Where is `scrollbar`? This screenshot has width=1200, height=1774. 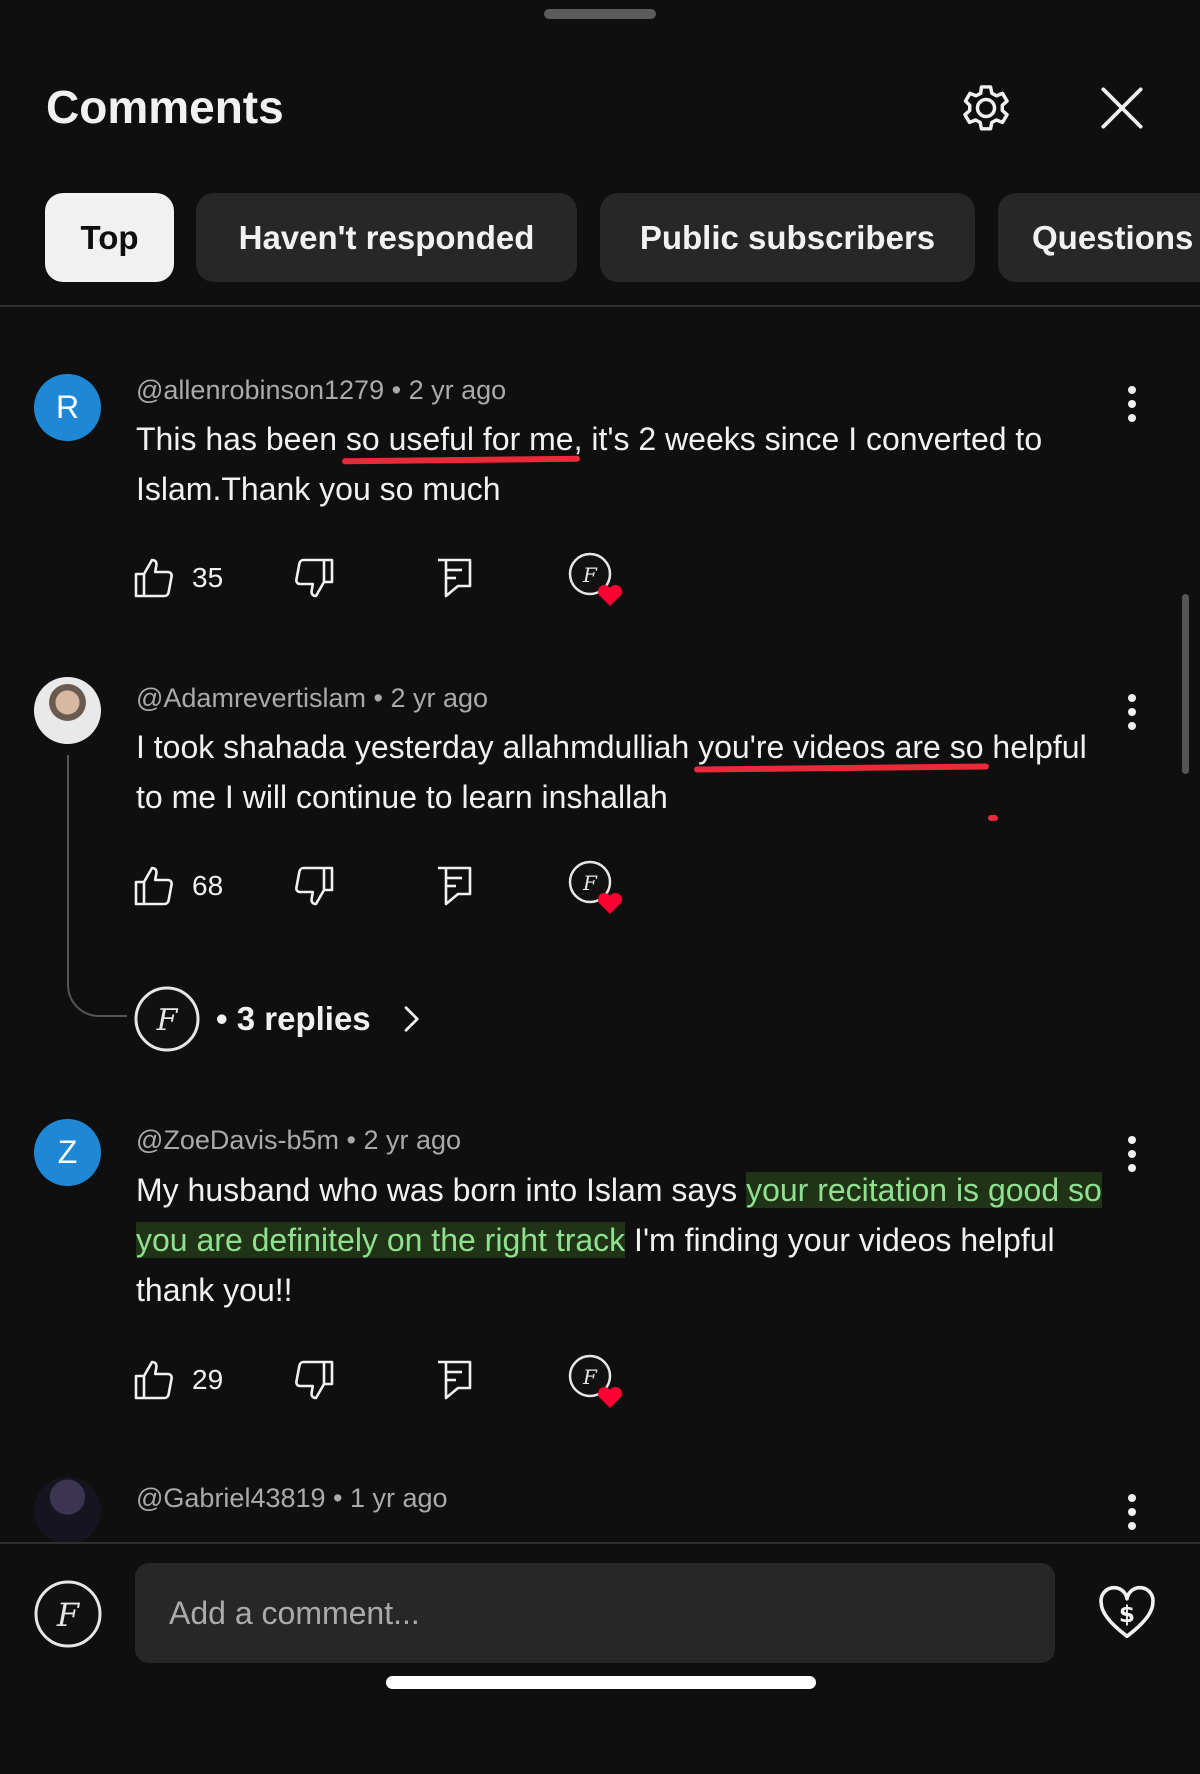 scrollbar is located at coordinates (1185, 684).